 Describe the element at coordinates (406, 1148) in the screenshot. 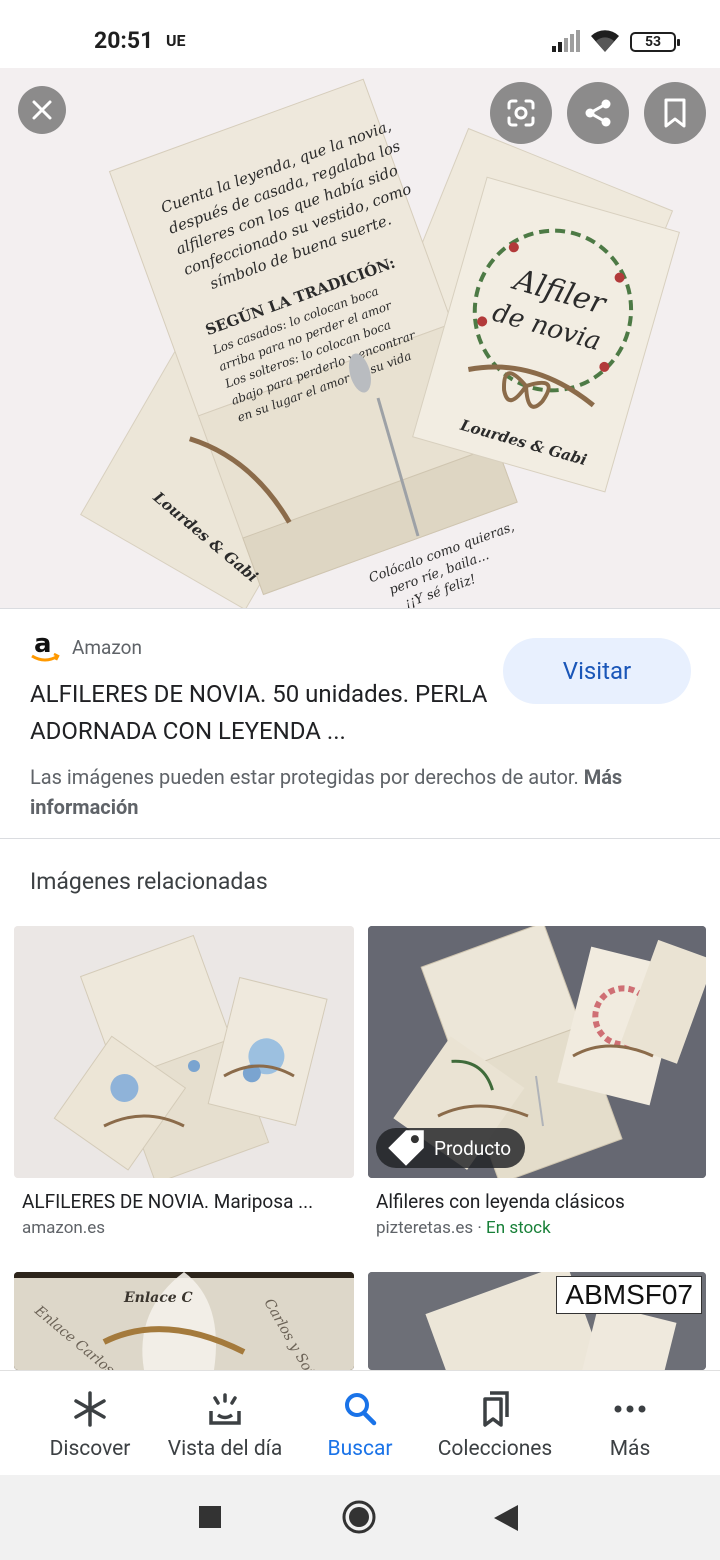

I see `tag-icon` at that location.